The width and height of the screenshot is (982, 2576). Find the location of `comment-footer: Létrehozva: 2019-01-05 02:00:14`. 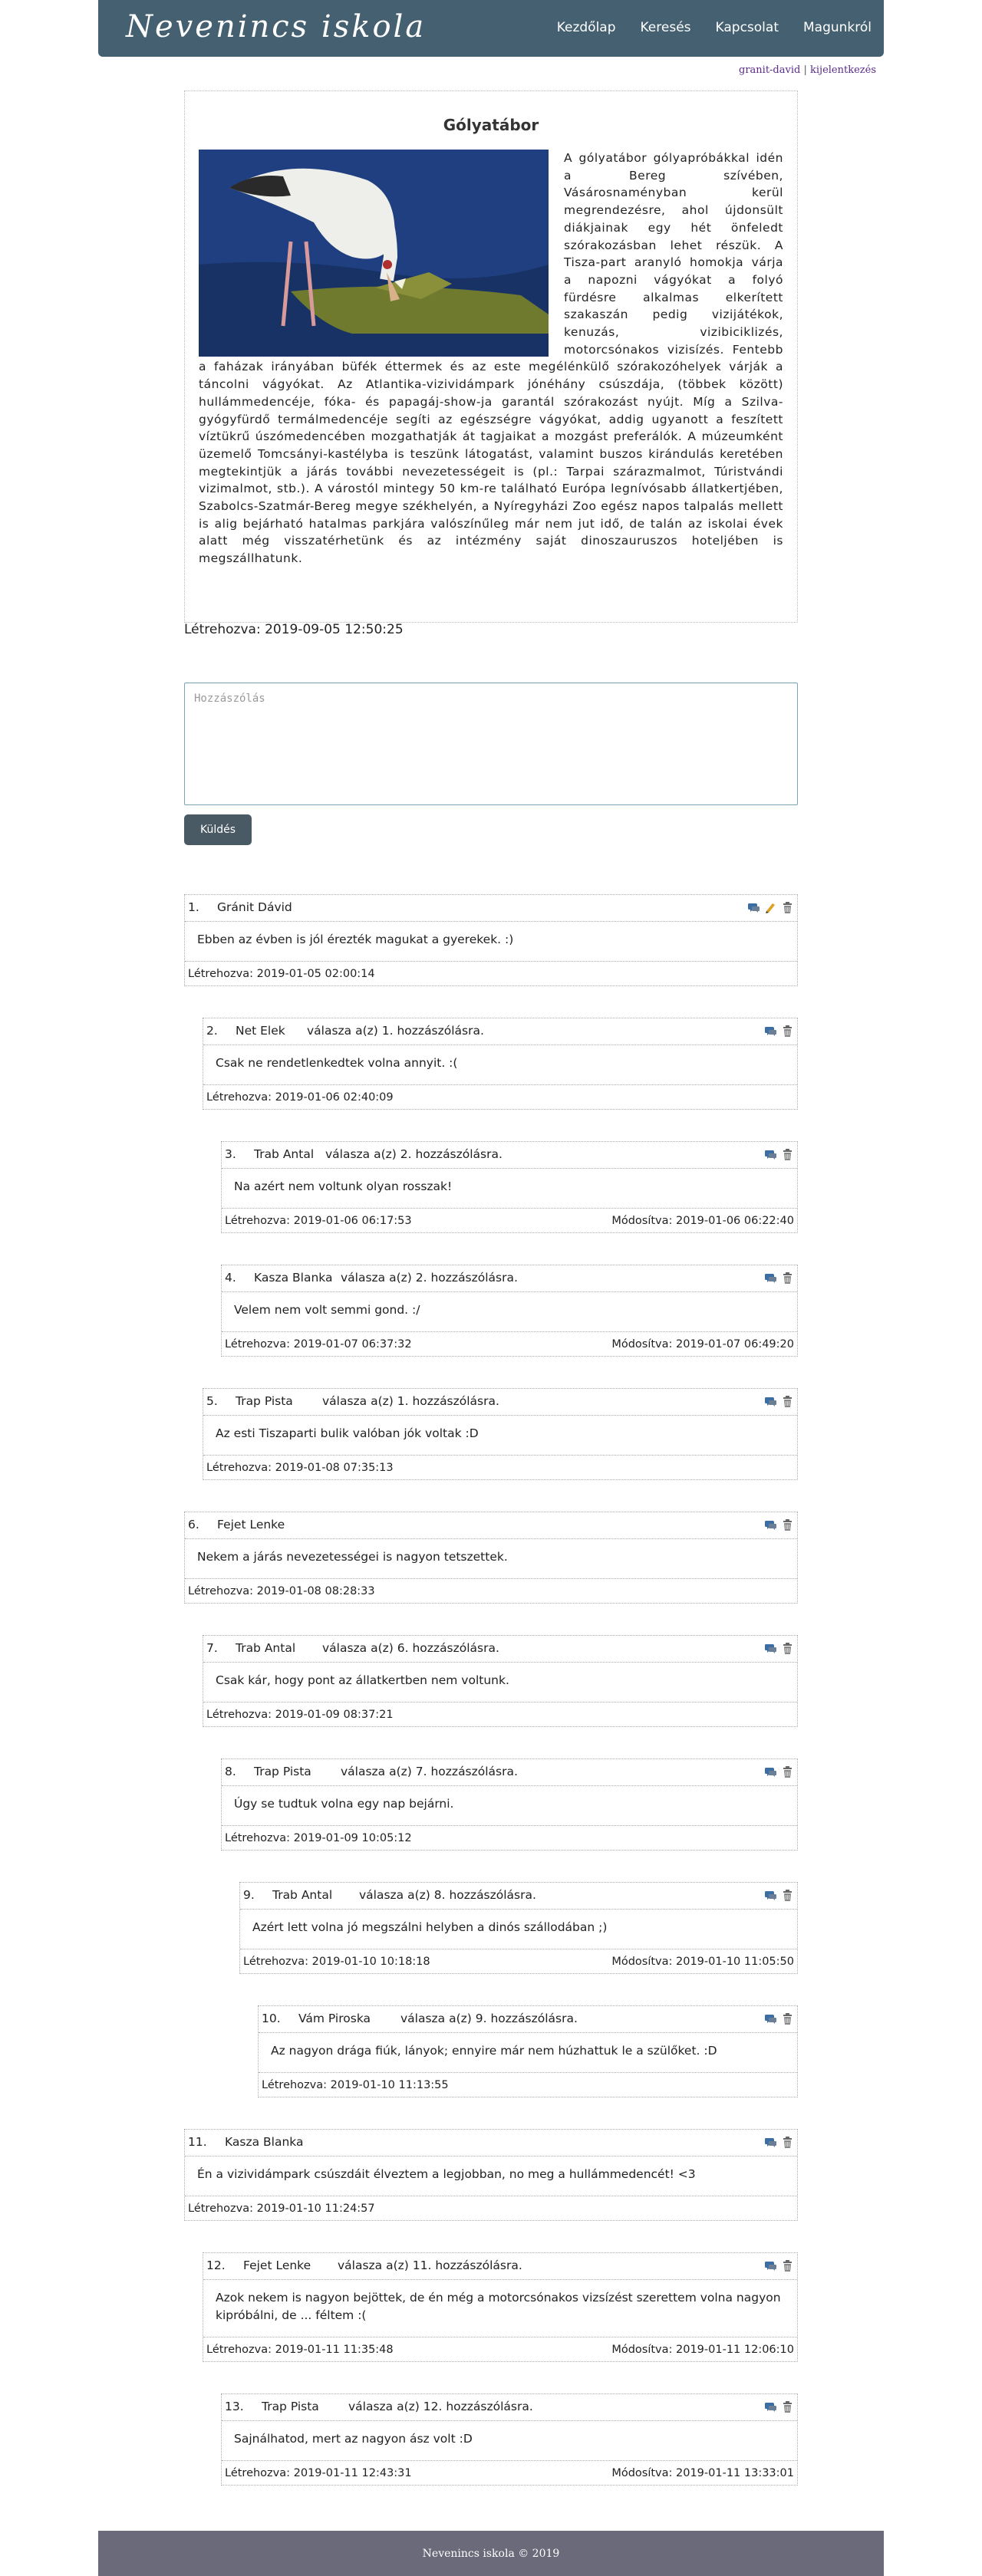

comment-footer: Létrehozva: 2019-01-05 02:00:14 is located at coordinates (491, 975).